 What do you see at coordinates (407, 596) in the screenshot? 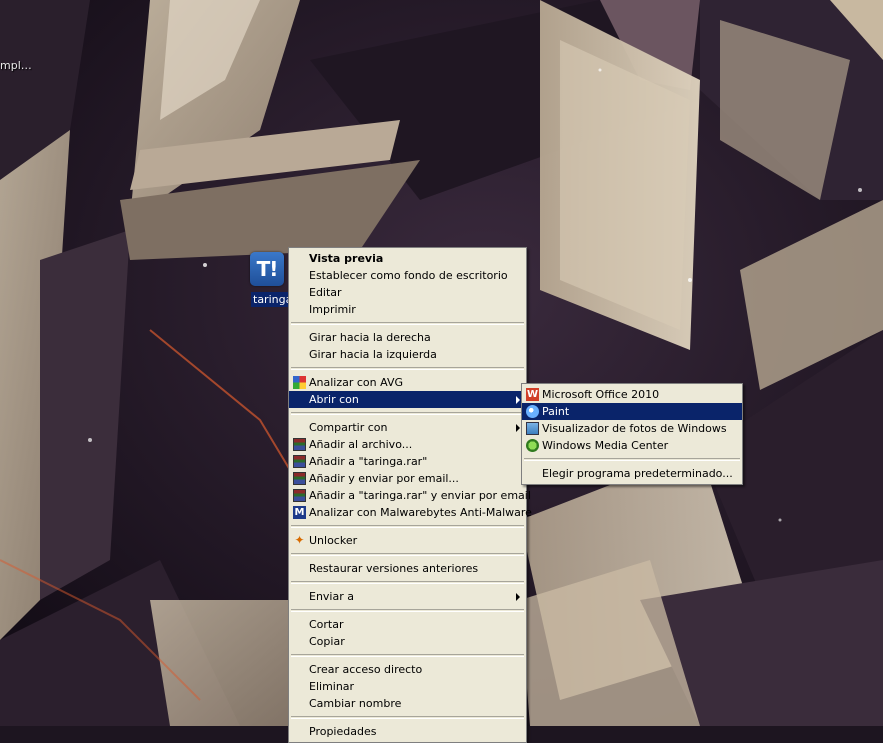
I see `menu-item-enviar-a: Enviar a` at bounding box center [407, 596].